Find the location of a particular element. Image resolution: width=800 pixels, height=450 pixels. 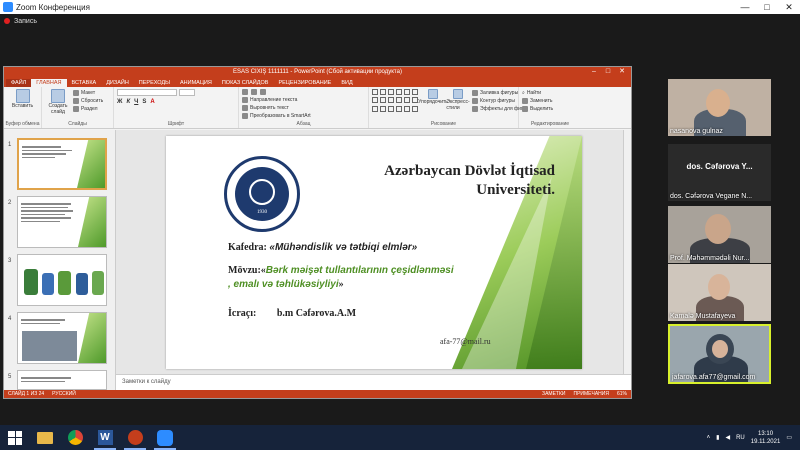

zoom-app-icon is located at coordinates (165, 437).